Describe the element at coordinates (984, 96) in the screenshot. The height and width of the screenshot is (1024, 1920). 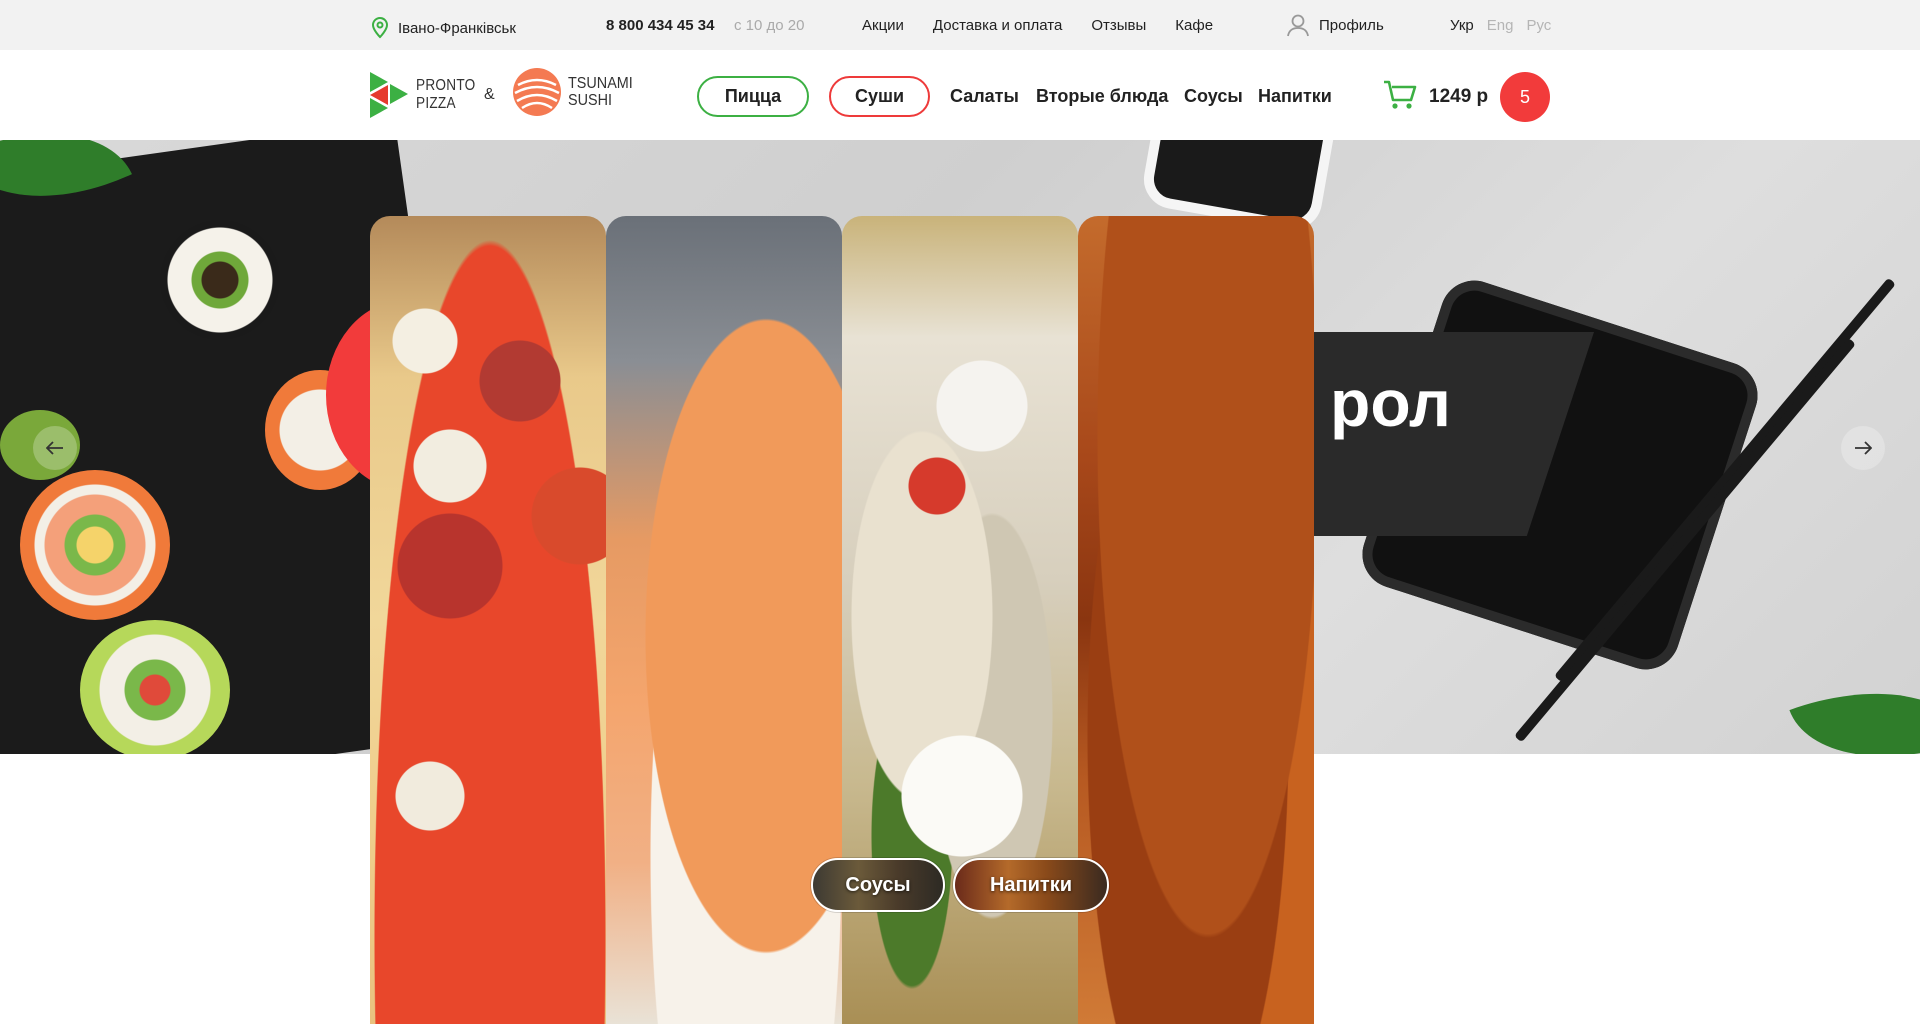
I see `category-salads-link: Салаты` at that location.